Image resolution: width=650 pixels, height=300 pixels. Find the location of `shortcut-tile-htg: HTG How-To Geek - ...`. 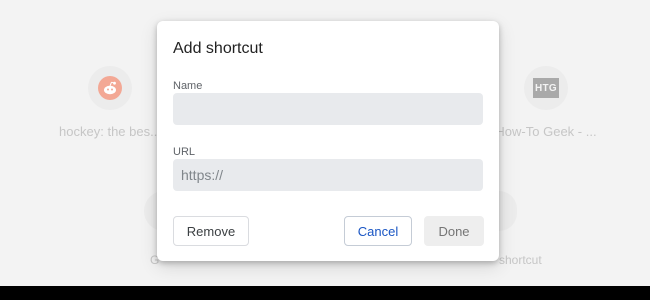

shortcut-tile-htg: HTG How-To Geek - ... is located at coordinates (546, 102).